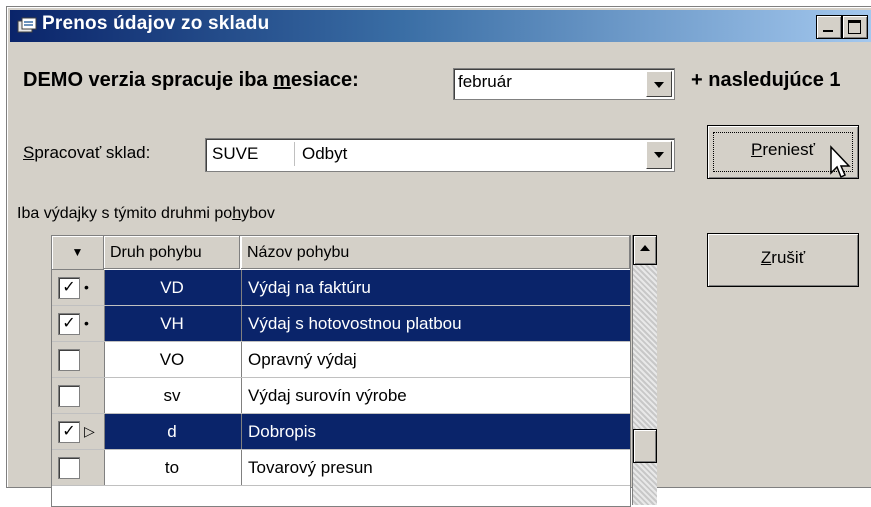 This screenshot has height=507, width=871. I want to click on transfer-accel: P, so click(756, 149).